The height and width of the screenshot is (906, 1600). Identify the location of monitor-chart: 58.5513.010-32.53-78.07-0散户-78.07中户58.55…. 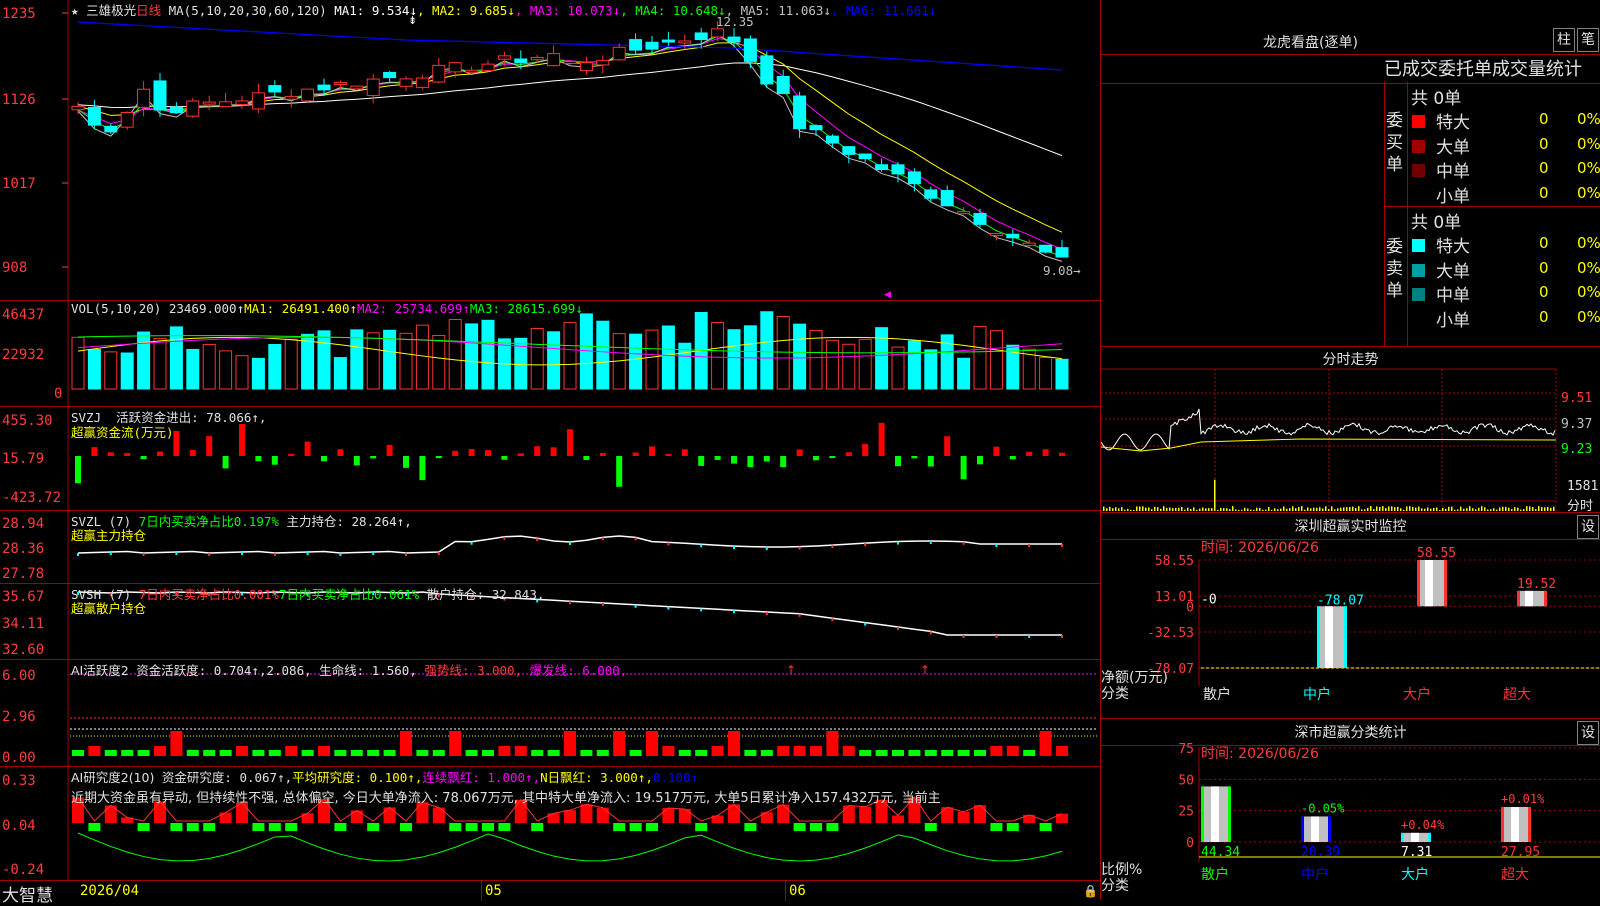
(1350, 616).